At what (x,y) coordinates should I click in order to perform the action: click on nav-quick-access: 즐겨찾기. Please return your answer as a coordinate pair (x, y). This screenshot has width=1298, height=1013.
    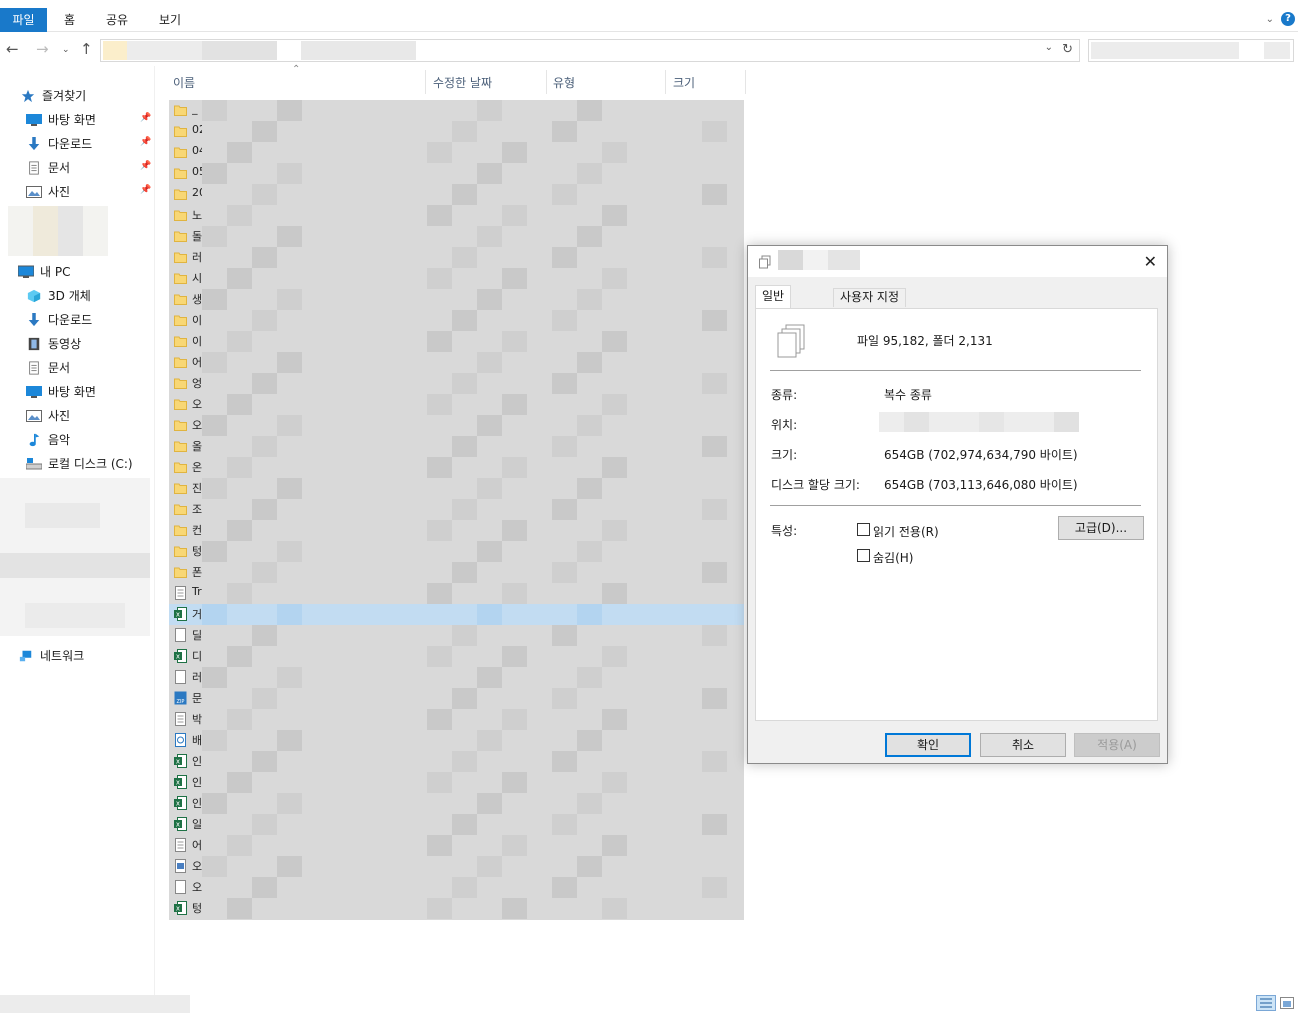
    Looking at the image, I should click on (53, 96).